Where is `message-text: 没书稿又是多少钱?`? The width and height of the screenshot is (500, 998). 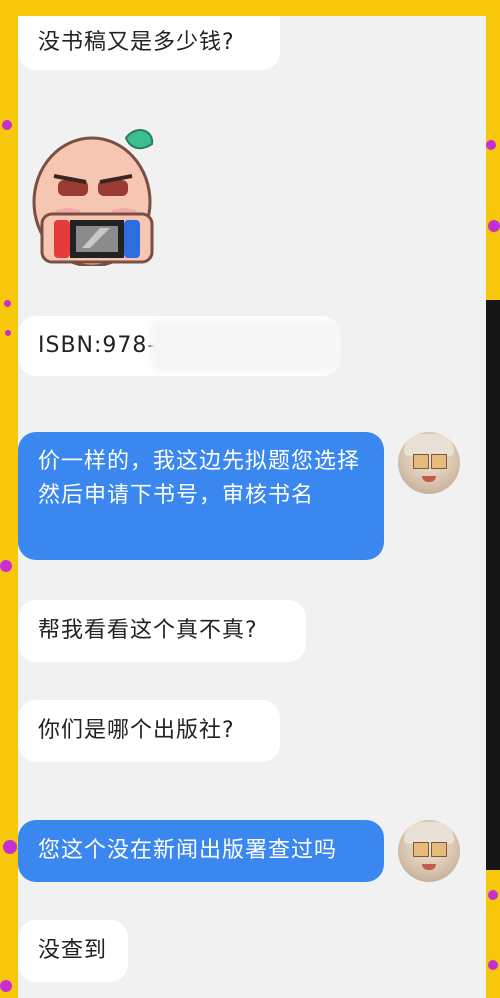
message-text: 没书稿又是多少钱? is located at coordinates (136, 42).